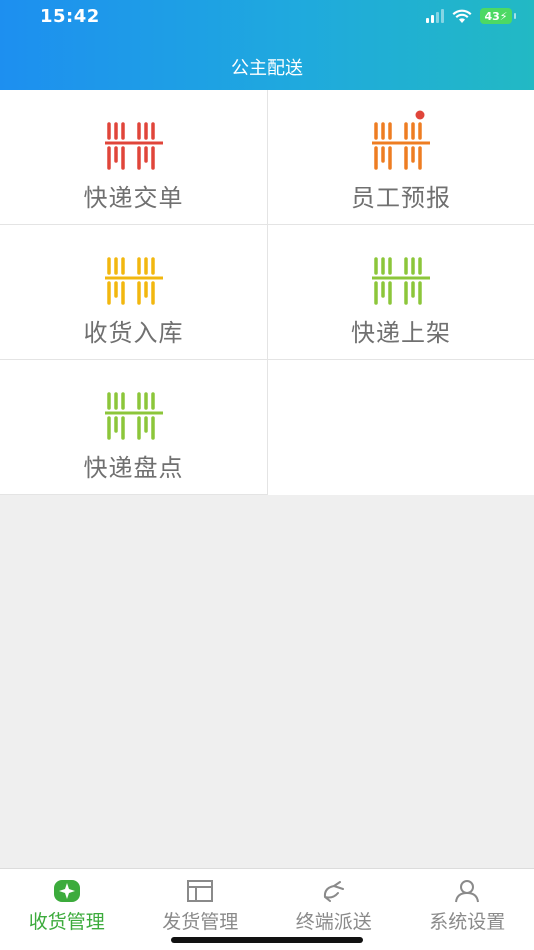 The image size is (534, 950). I want to click on status-icons: 43 ⚡, so click(471, 16).